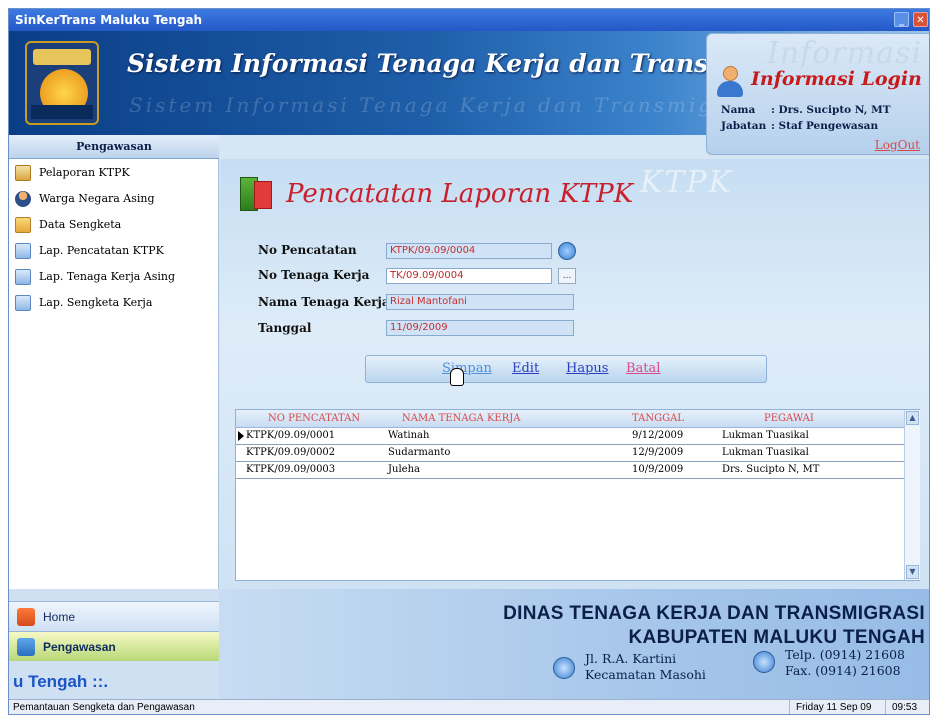 Image resolution: width=937 pixels, height=723 pixels. Describe the element at coordinates (730, 82) in the screenshot. I see `user-avatar-icon` at that location.